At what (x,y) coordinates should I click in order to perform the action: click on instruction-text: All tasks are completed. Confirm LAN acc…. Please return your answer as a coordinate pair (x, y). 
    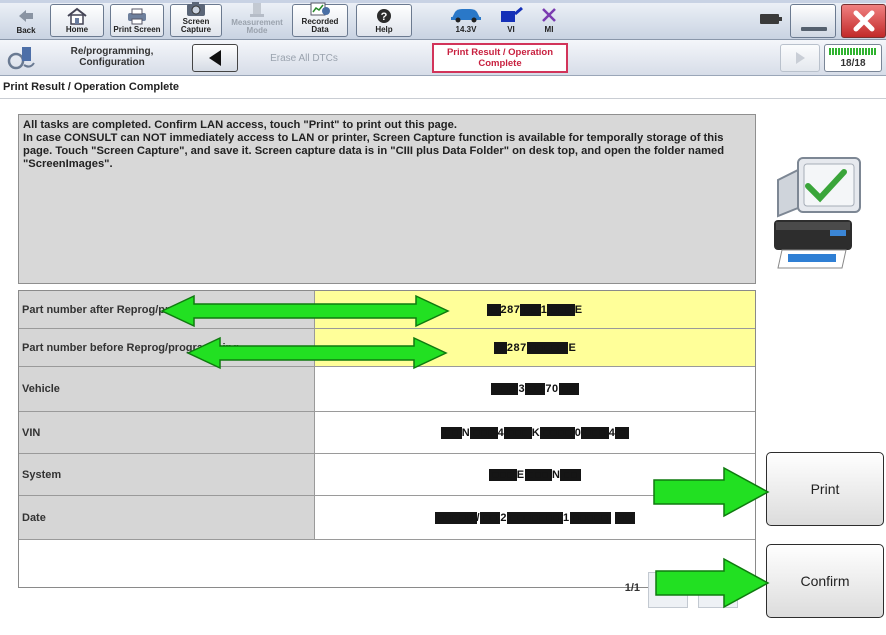
    Looking at the image, I should click on (374, 144).